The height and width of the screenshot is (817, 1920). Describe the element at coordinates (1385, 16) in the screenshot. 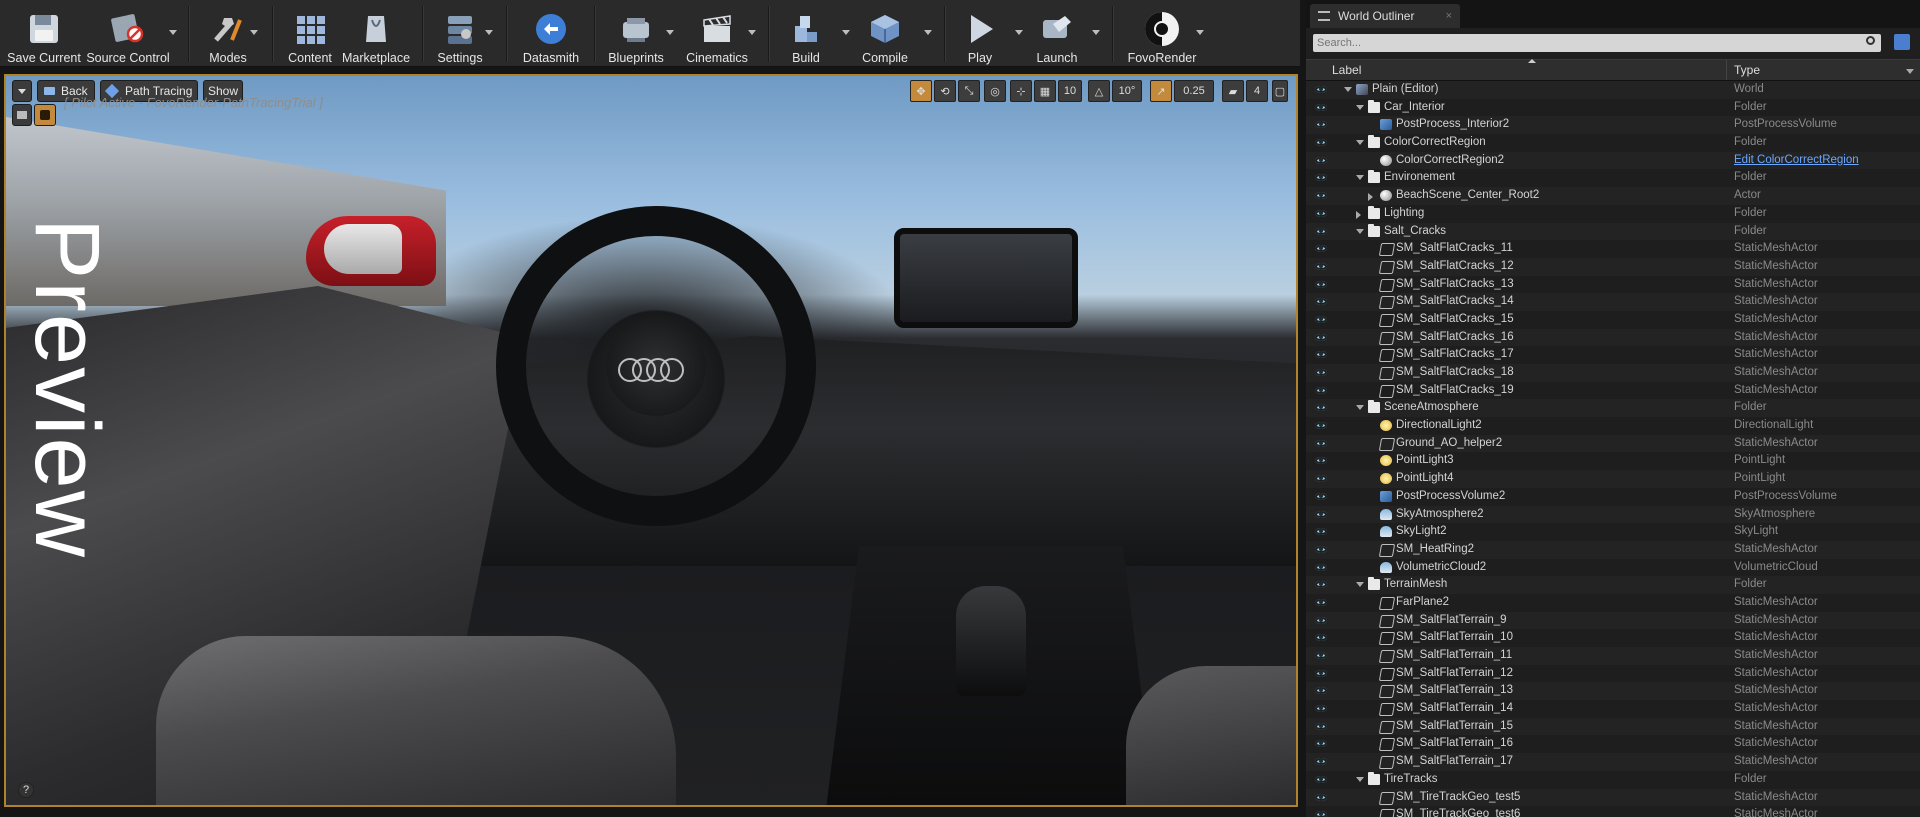

I see `tab-world-outliner: World Outliner ×` at that location.